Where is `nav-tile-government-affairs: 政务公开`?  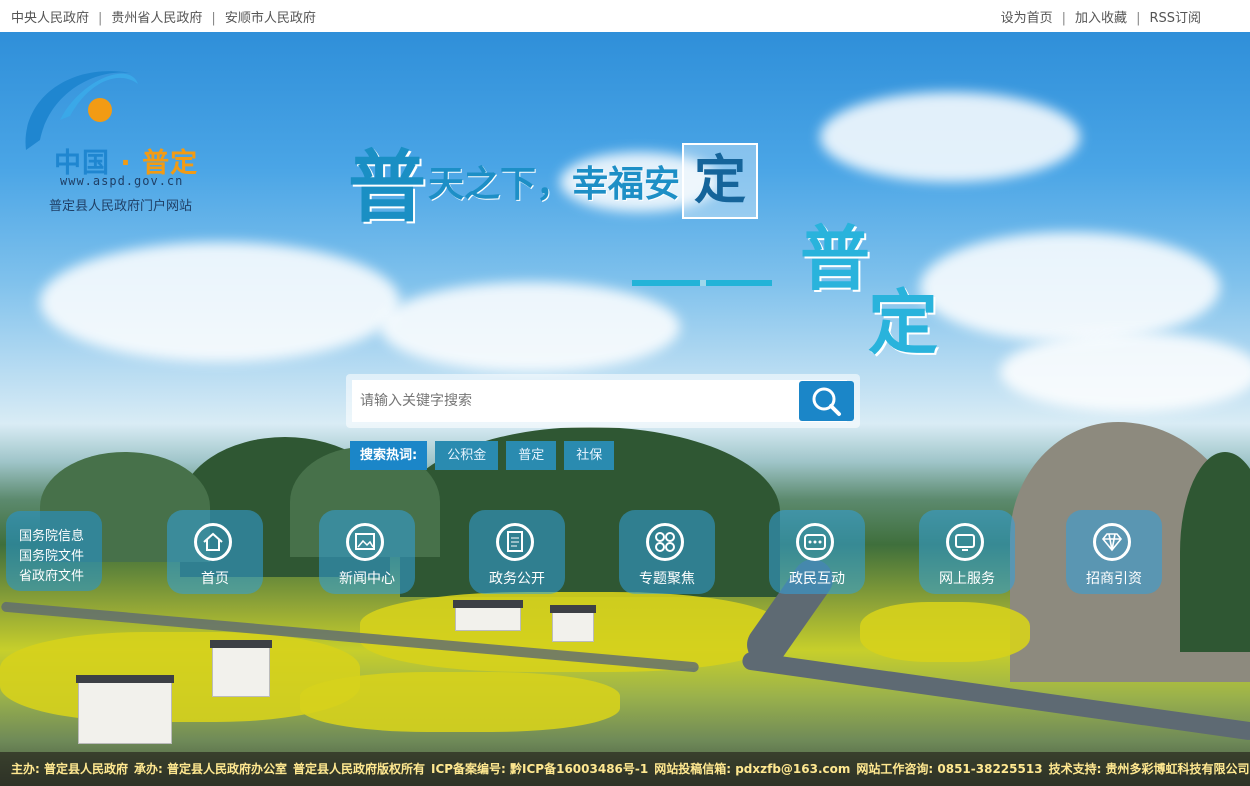
nav-tile-government-affairs: 政务公开 is located at coordinates (517, 552).